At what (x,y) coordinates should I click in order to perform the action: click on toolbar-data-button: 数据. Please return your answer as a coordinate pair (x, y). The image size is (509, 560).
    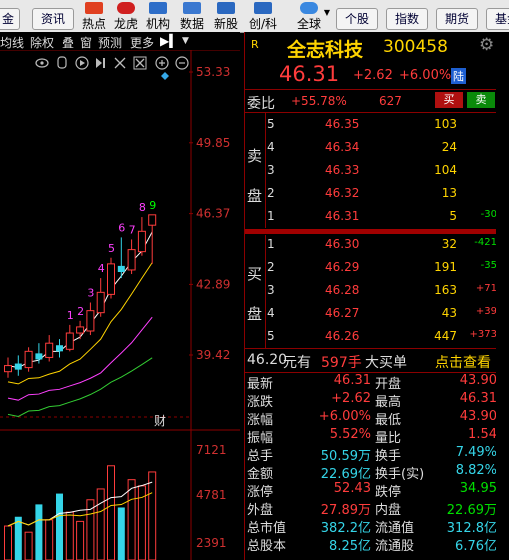
    Looking at the image, I should click on (192, 16).